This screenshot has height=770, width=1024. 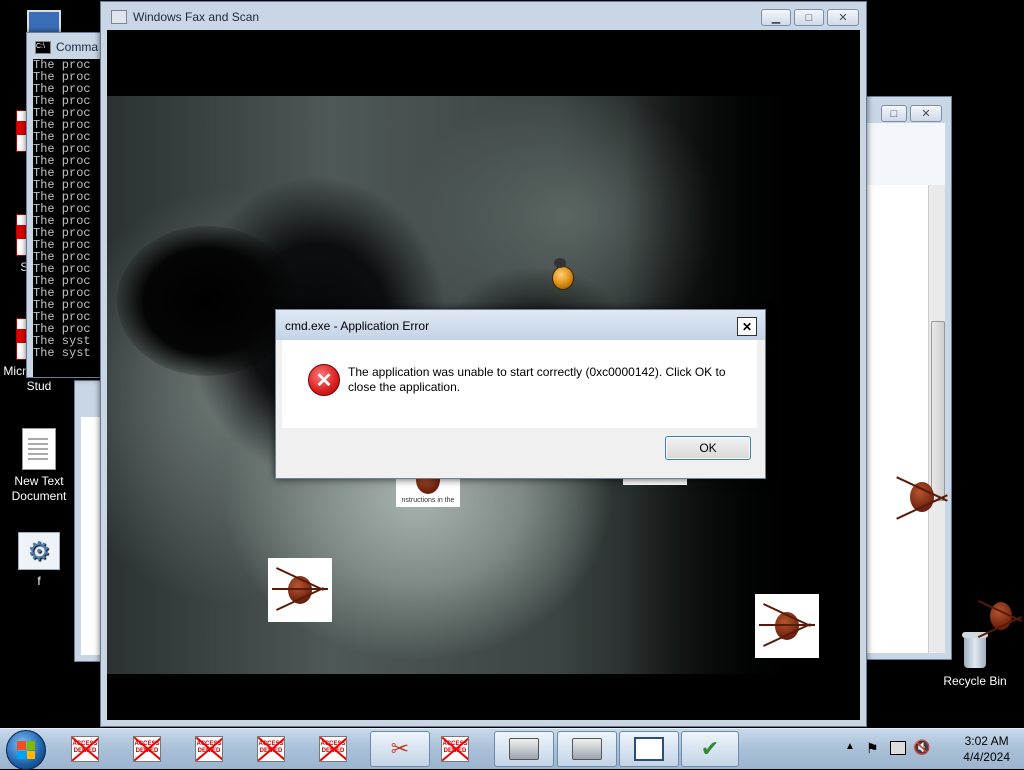 What do you see at coordinates (776, 17) in the screenshot?
I see `minimize-button: ▁` at bounding box center [776, 17].